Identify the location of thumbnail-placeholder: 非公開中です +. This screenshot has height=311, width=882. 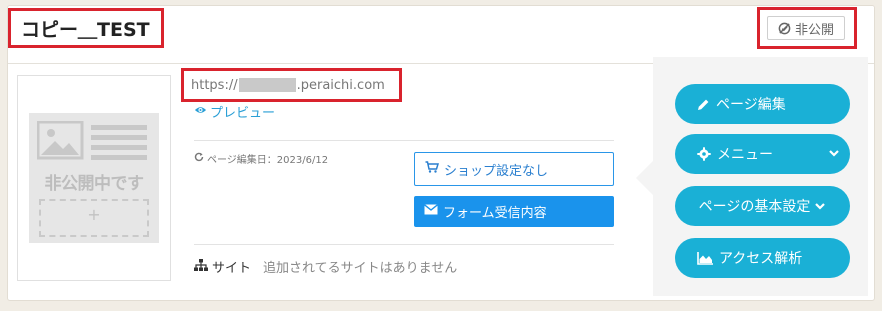
(94, 178).